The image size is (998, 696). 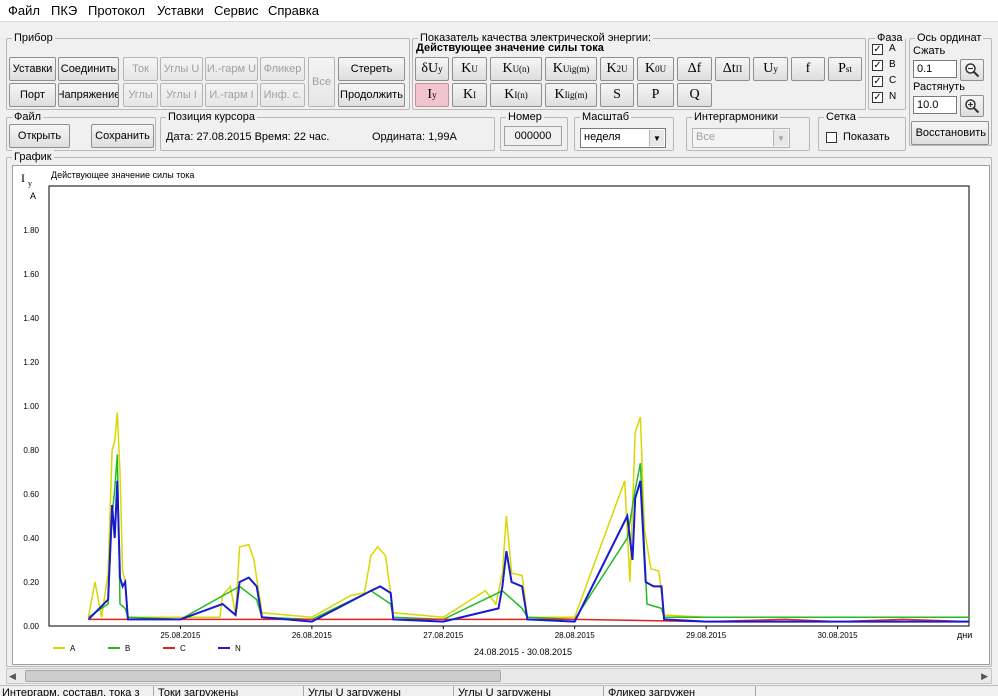 I want to click on menu-file: Файл, so click(x=24, y=10).